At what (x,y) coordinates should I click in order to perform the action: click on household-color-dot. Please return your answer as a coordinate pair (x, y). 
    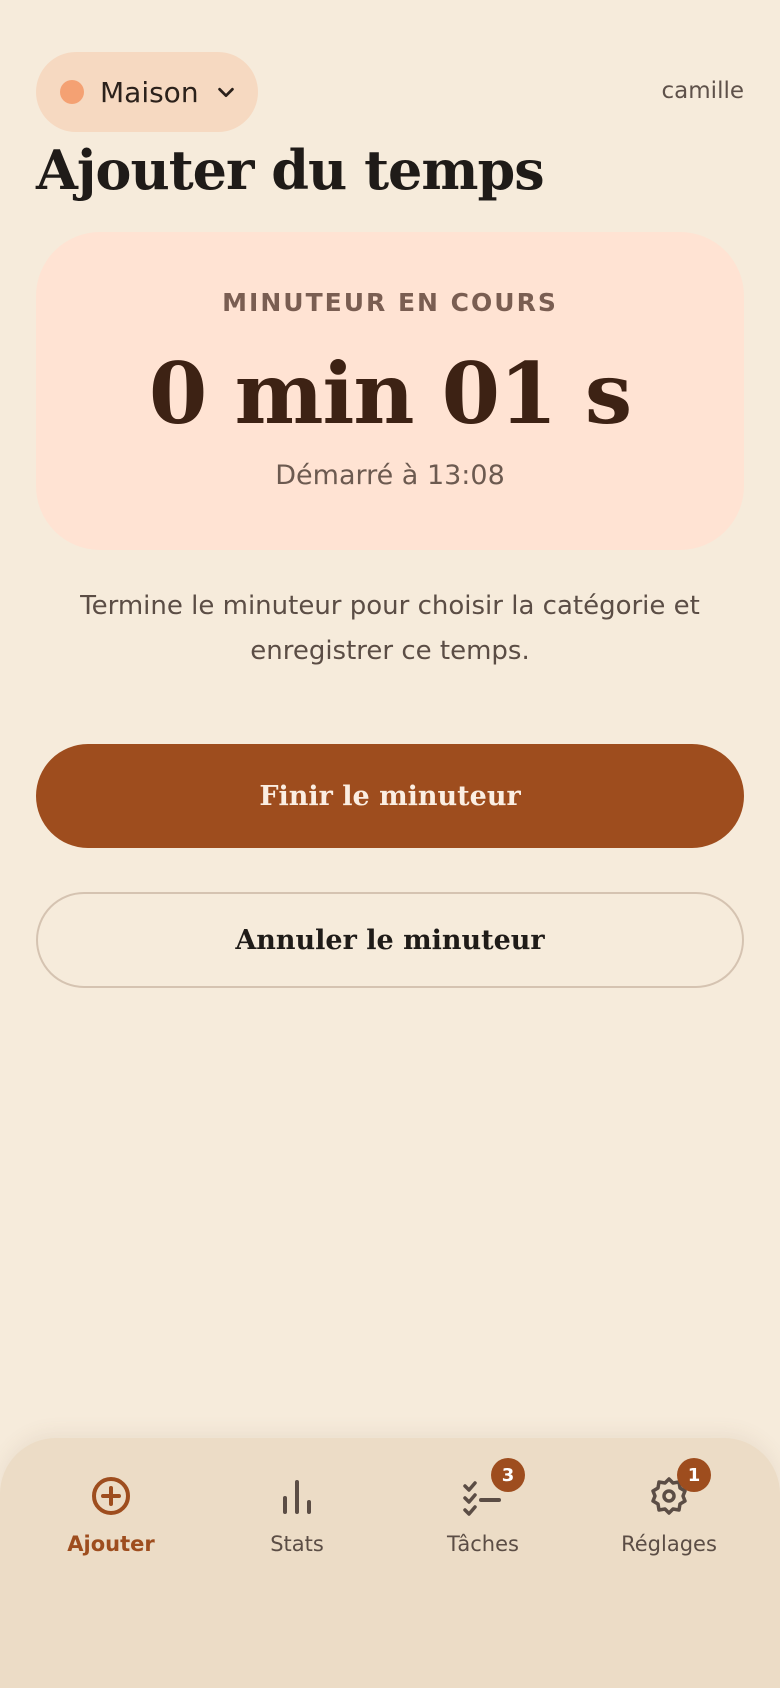
    Looking at the image, I should click on (72, 92).